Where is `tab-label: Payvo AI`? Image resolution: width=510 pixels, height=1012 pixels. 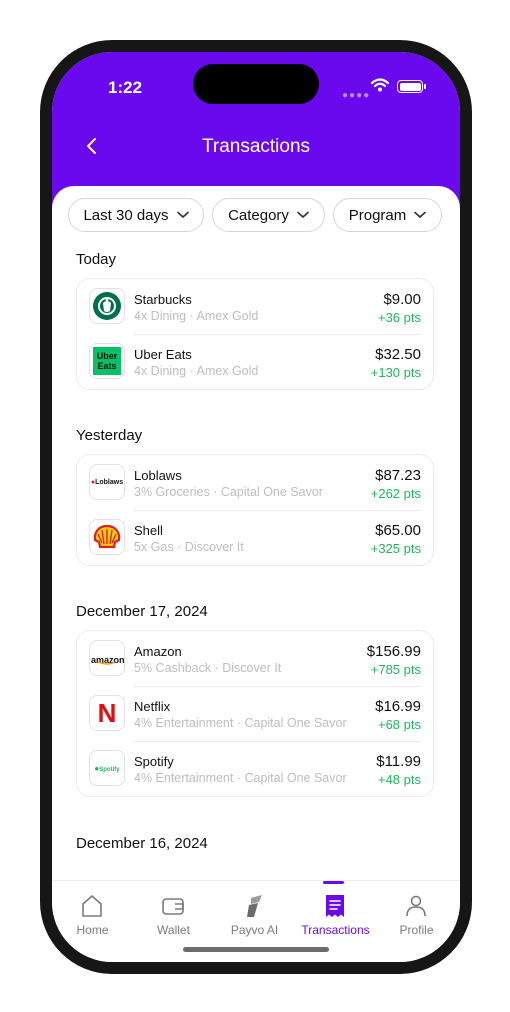
tab-label: Payvo AI is located at coordinates (254, 930).